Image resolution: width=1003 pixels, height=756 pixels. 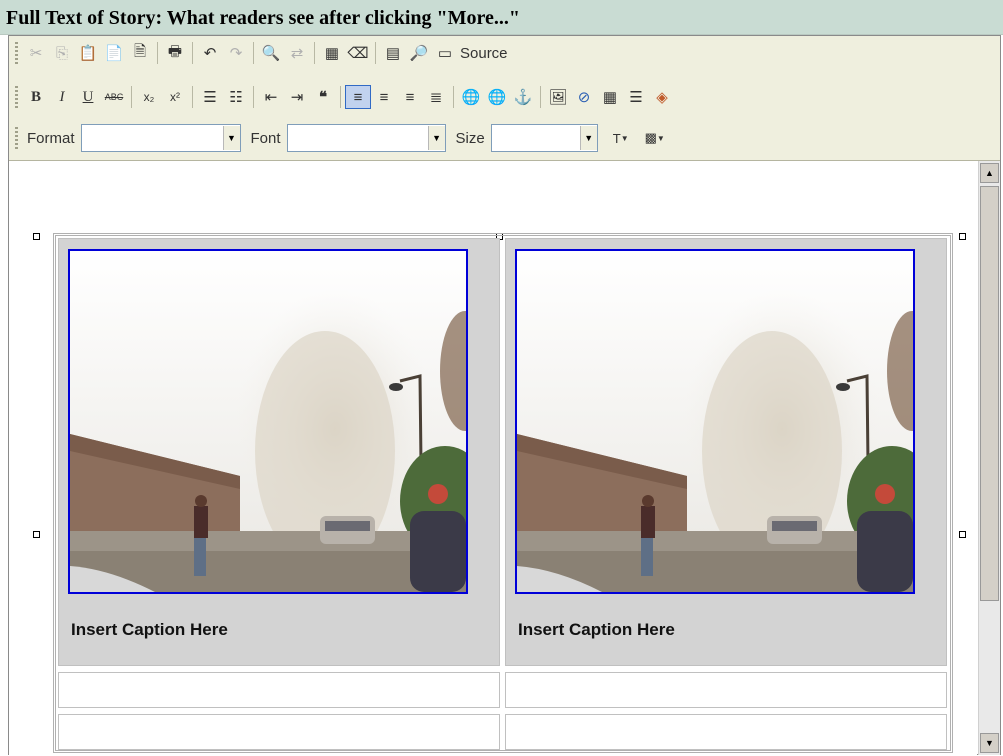 What do you see at coordinates (393, 53) in the screenshot?
I see `show-blocks-icon: ▤` at bounding box center [393, 53].